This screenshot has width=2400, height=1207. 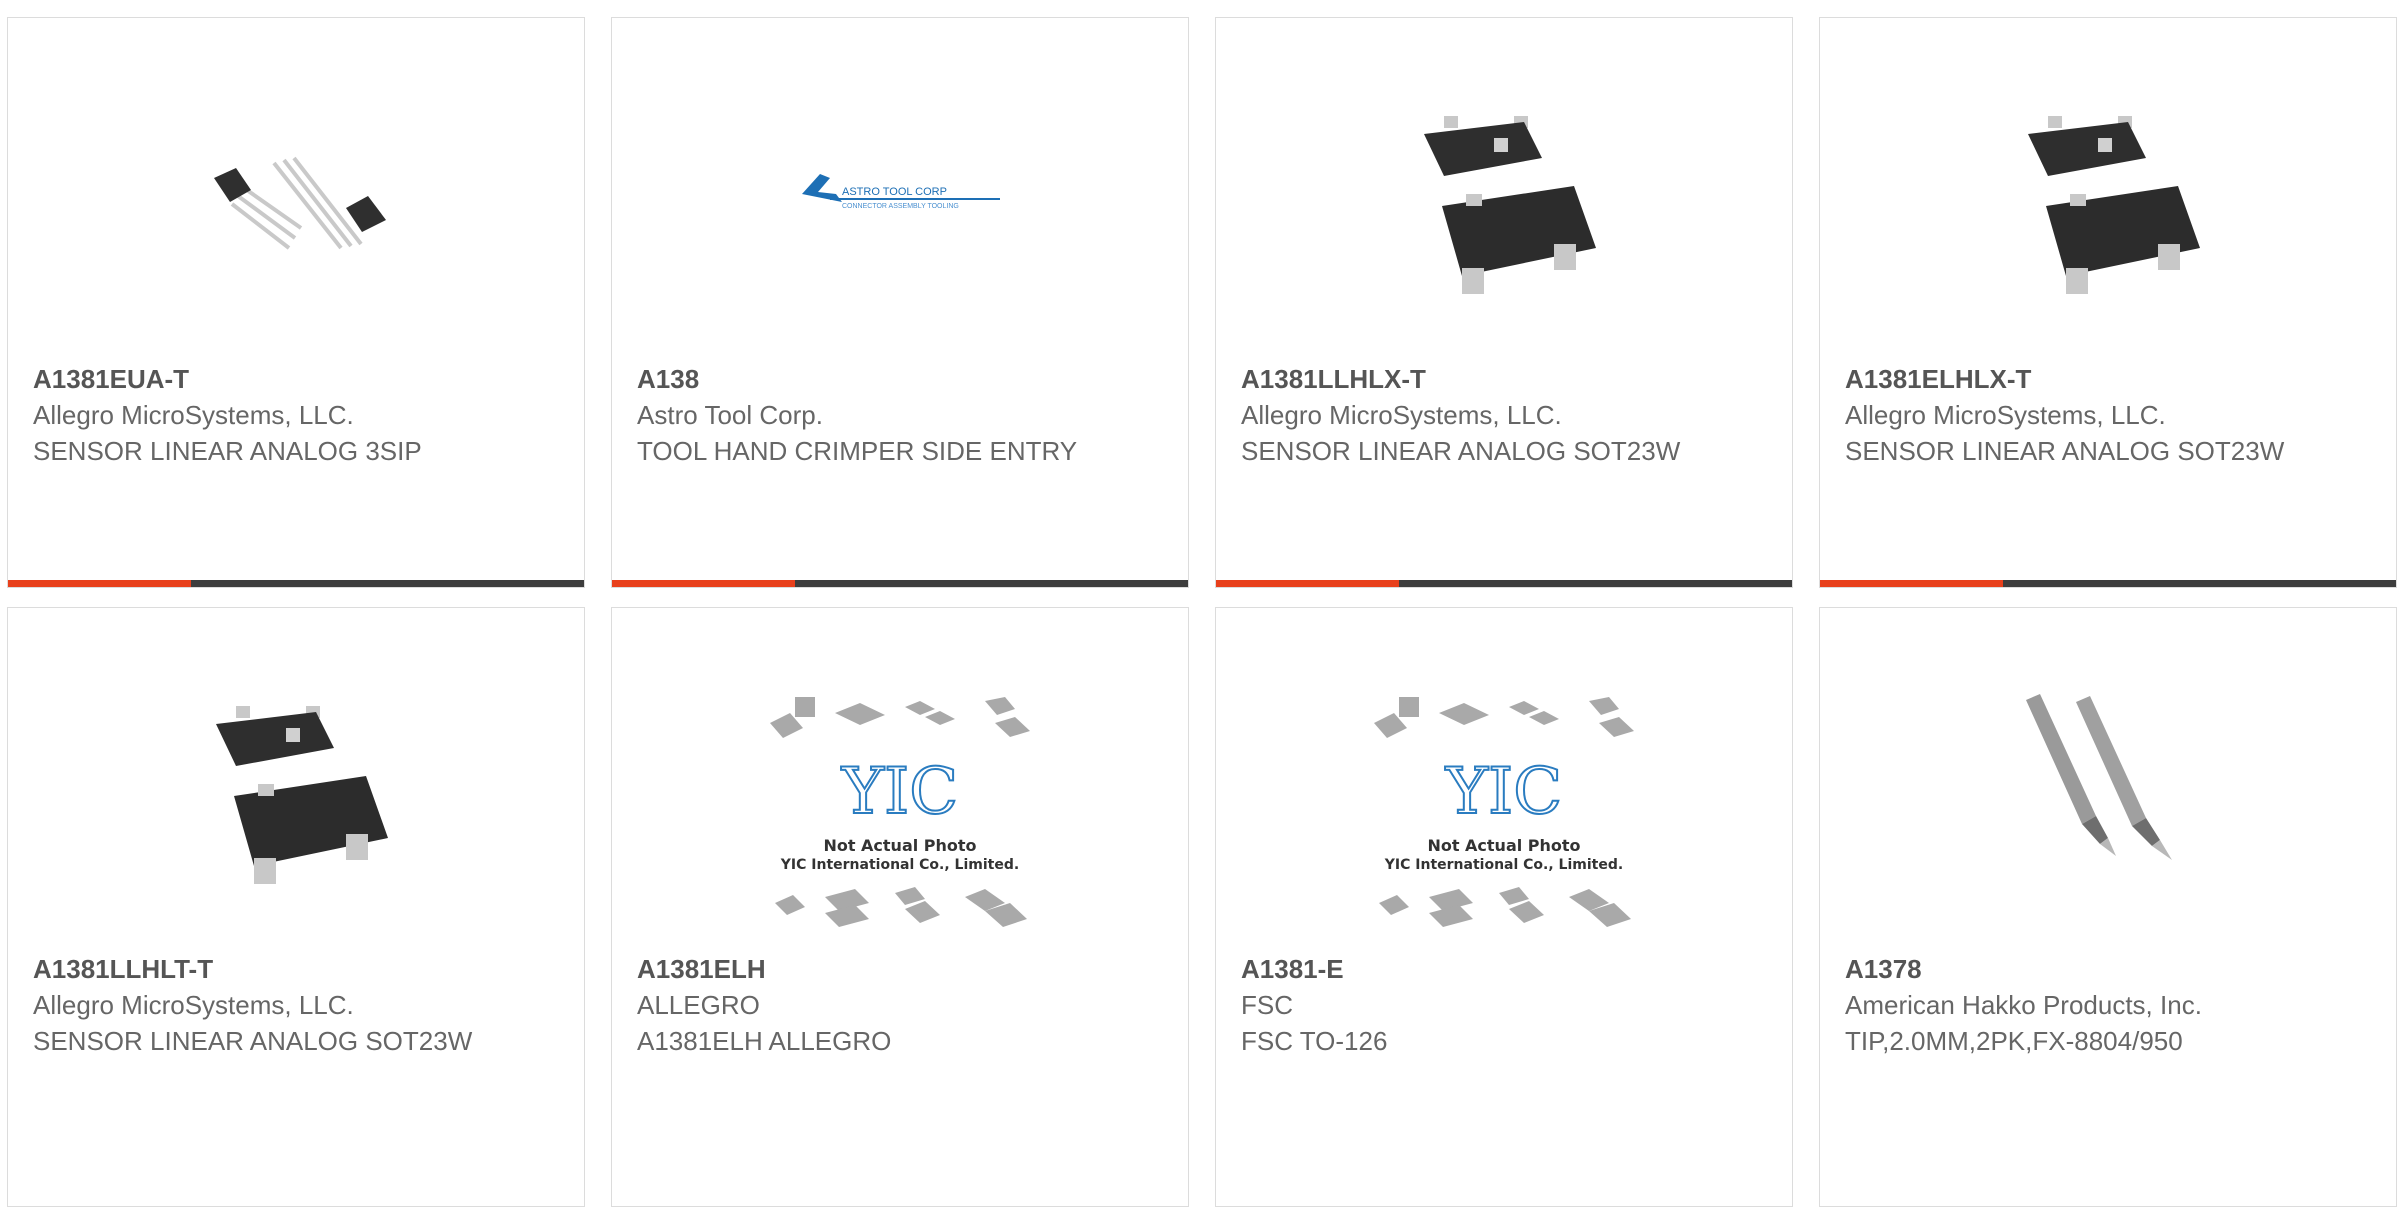 What do you see at coordinates (2108, 788) in the screenshot?
I see `soldering-tips-icon` at bounding box center [2108, 788].